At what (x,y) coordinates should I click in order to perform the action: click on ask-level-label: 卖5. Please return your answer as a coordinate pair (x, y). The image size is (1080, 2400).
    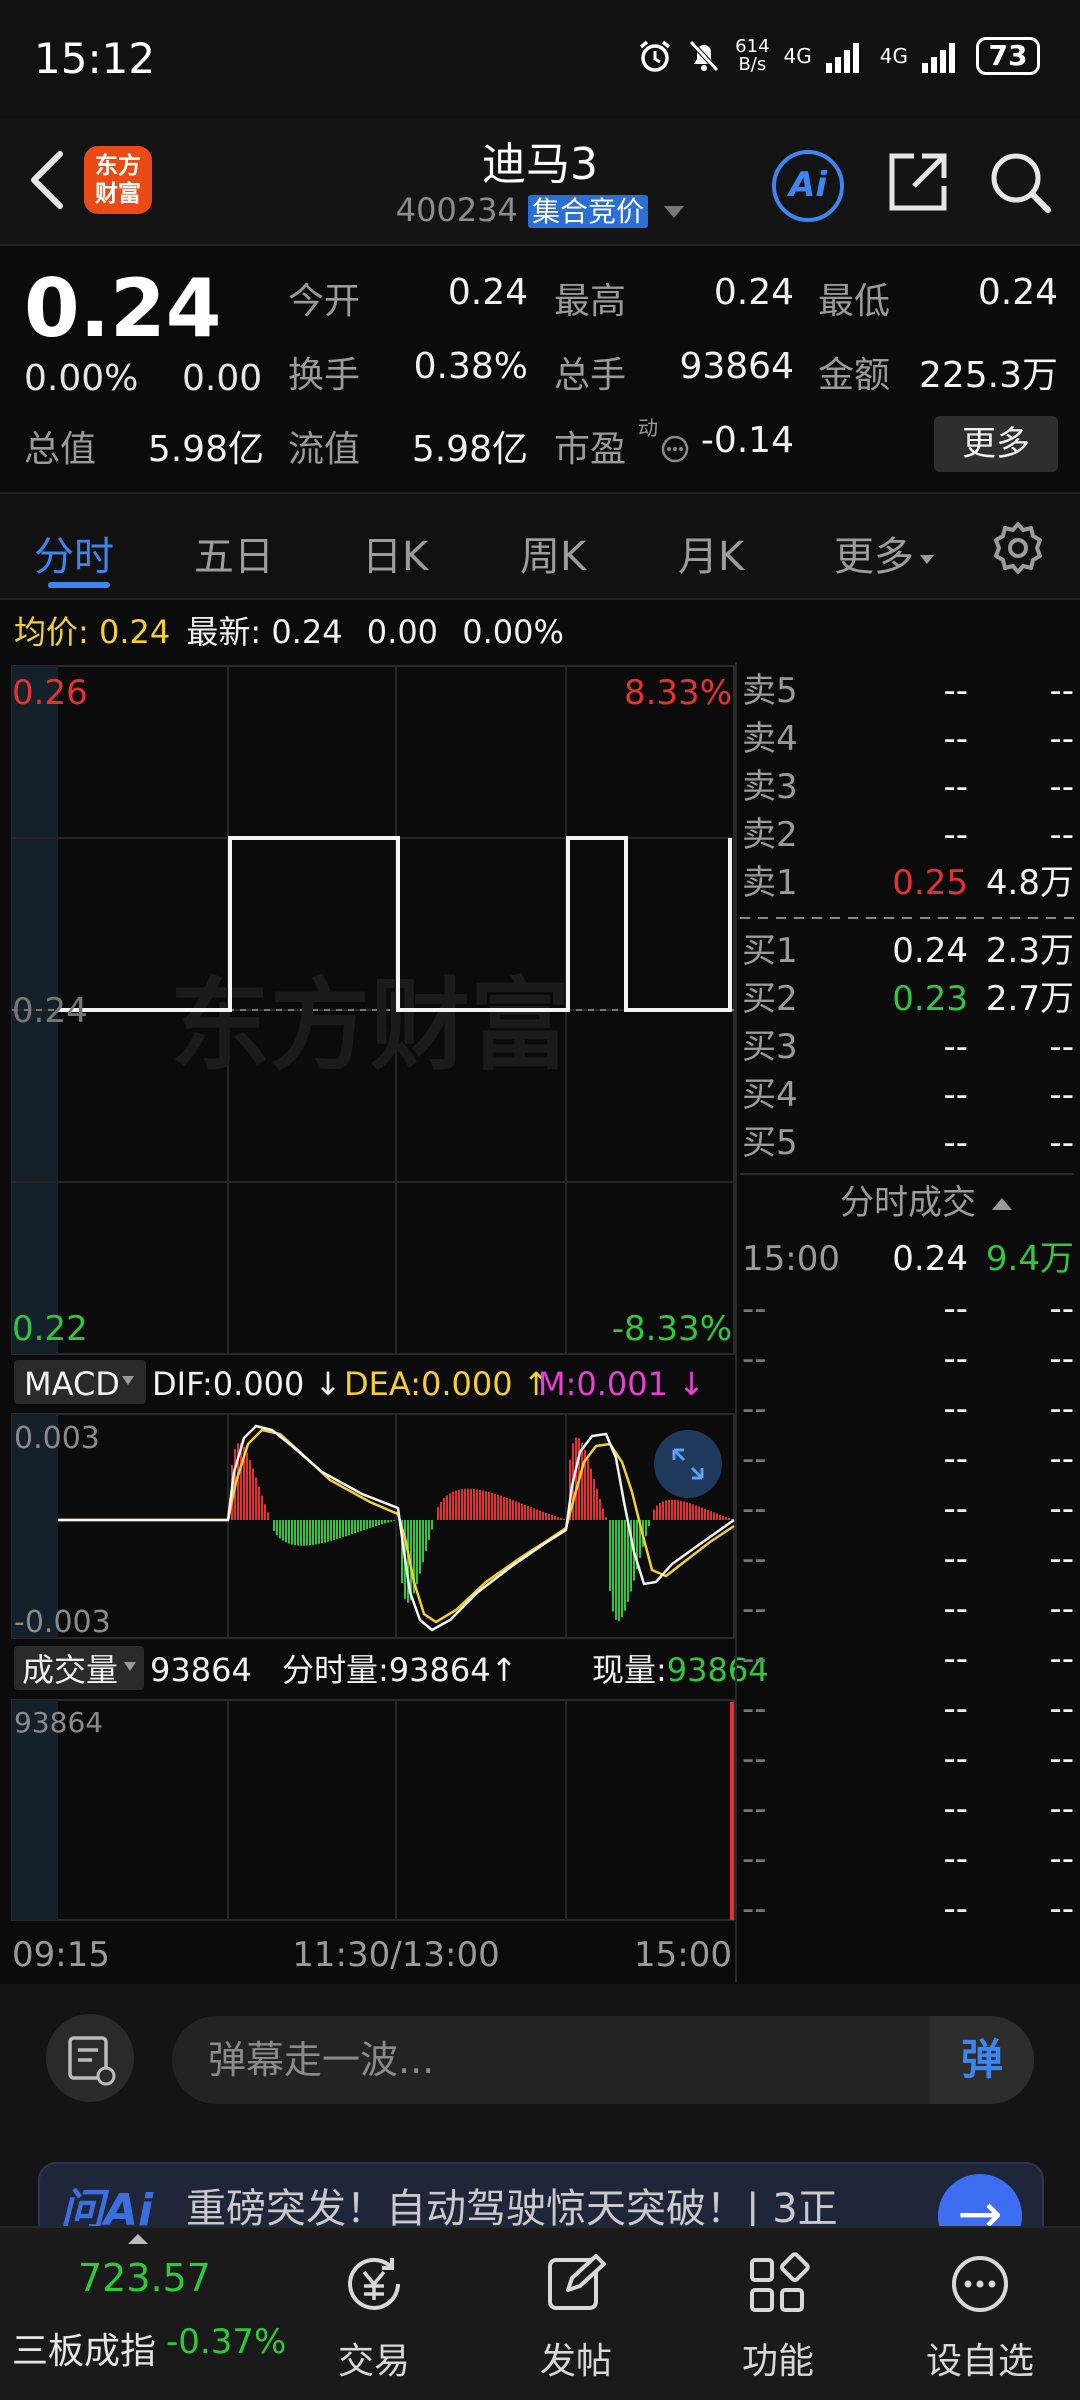
    Looking at the image, I should click on (770, 691).